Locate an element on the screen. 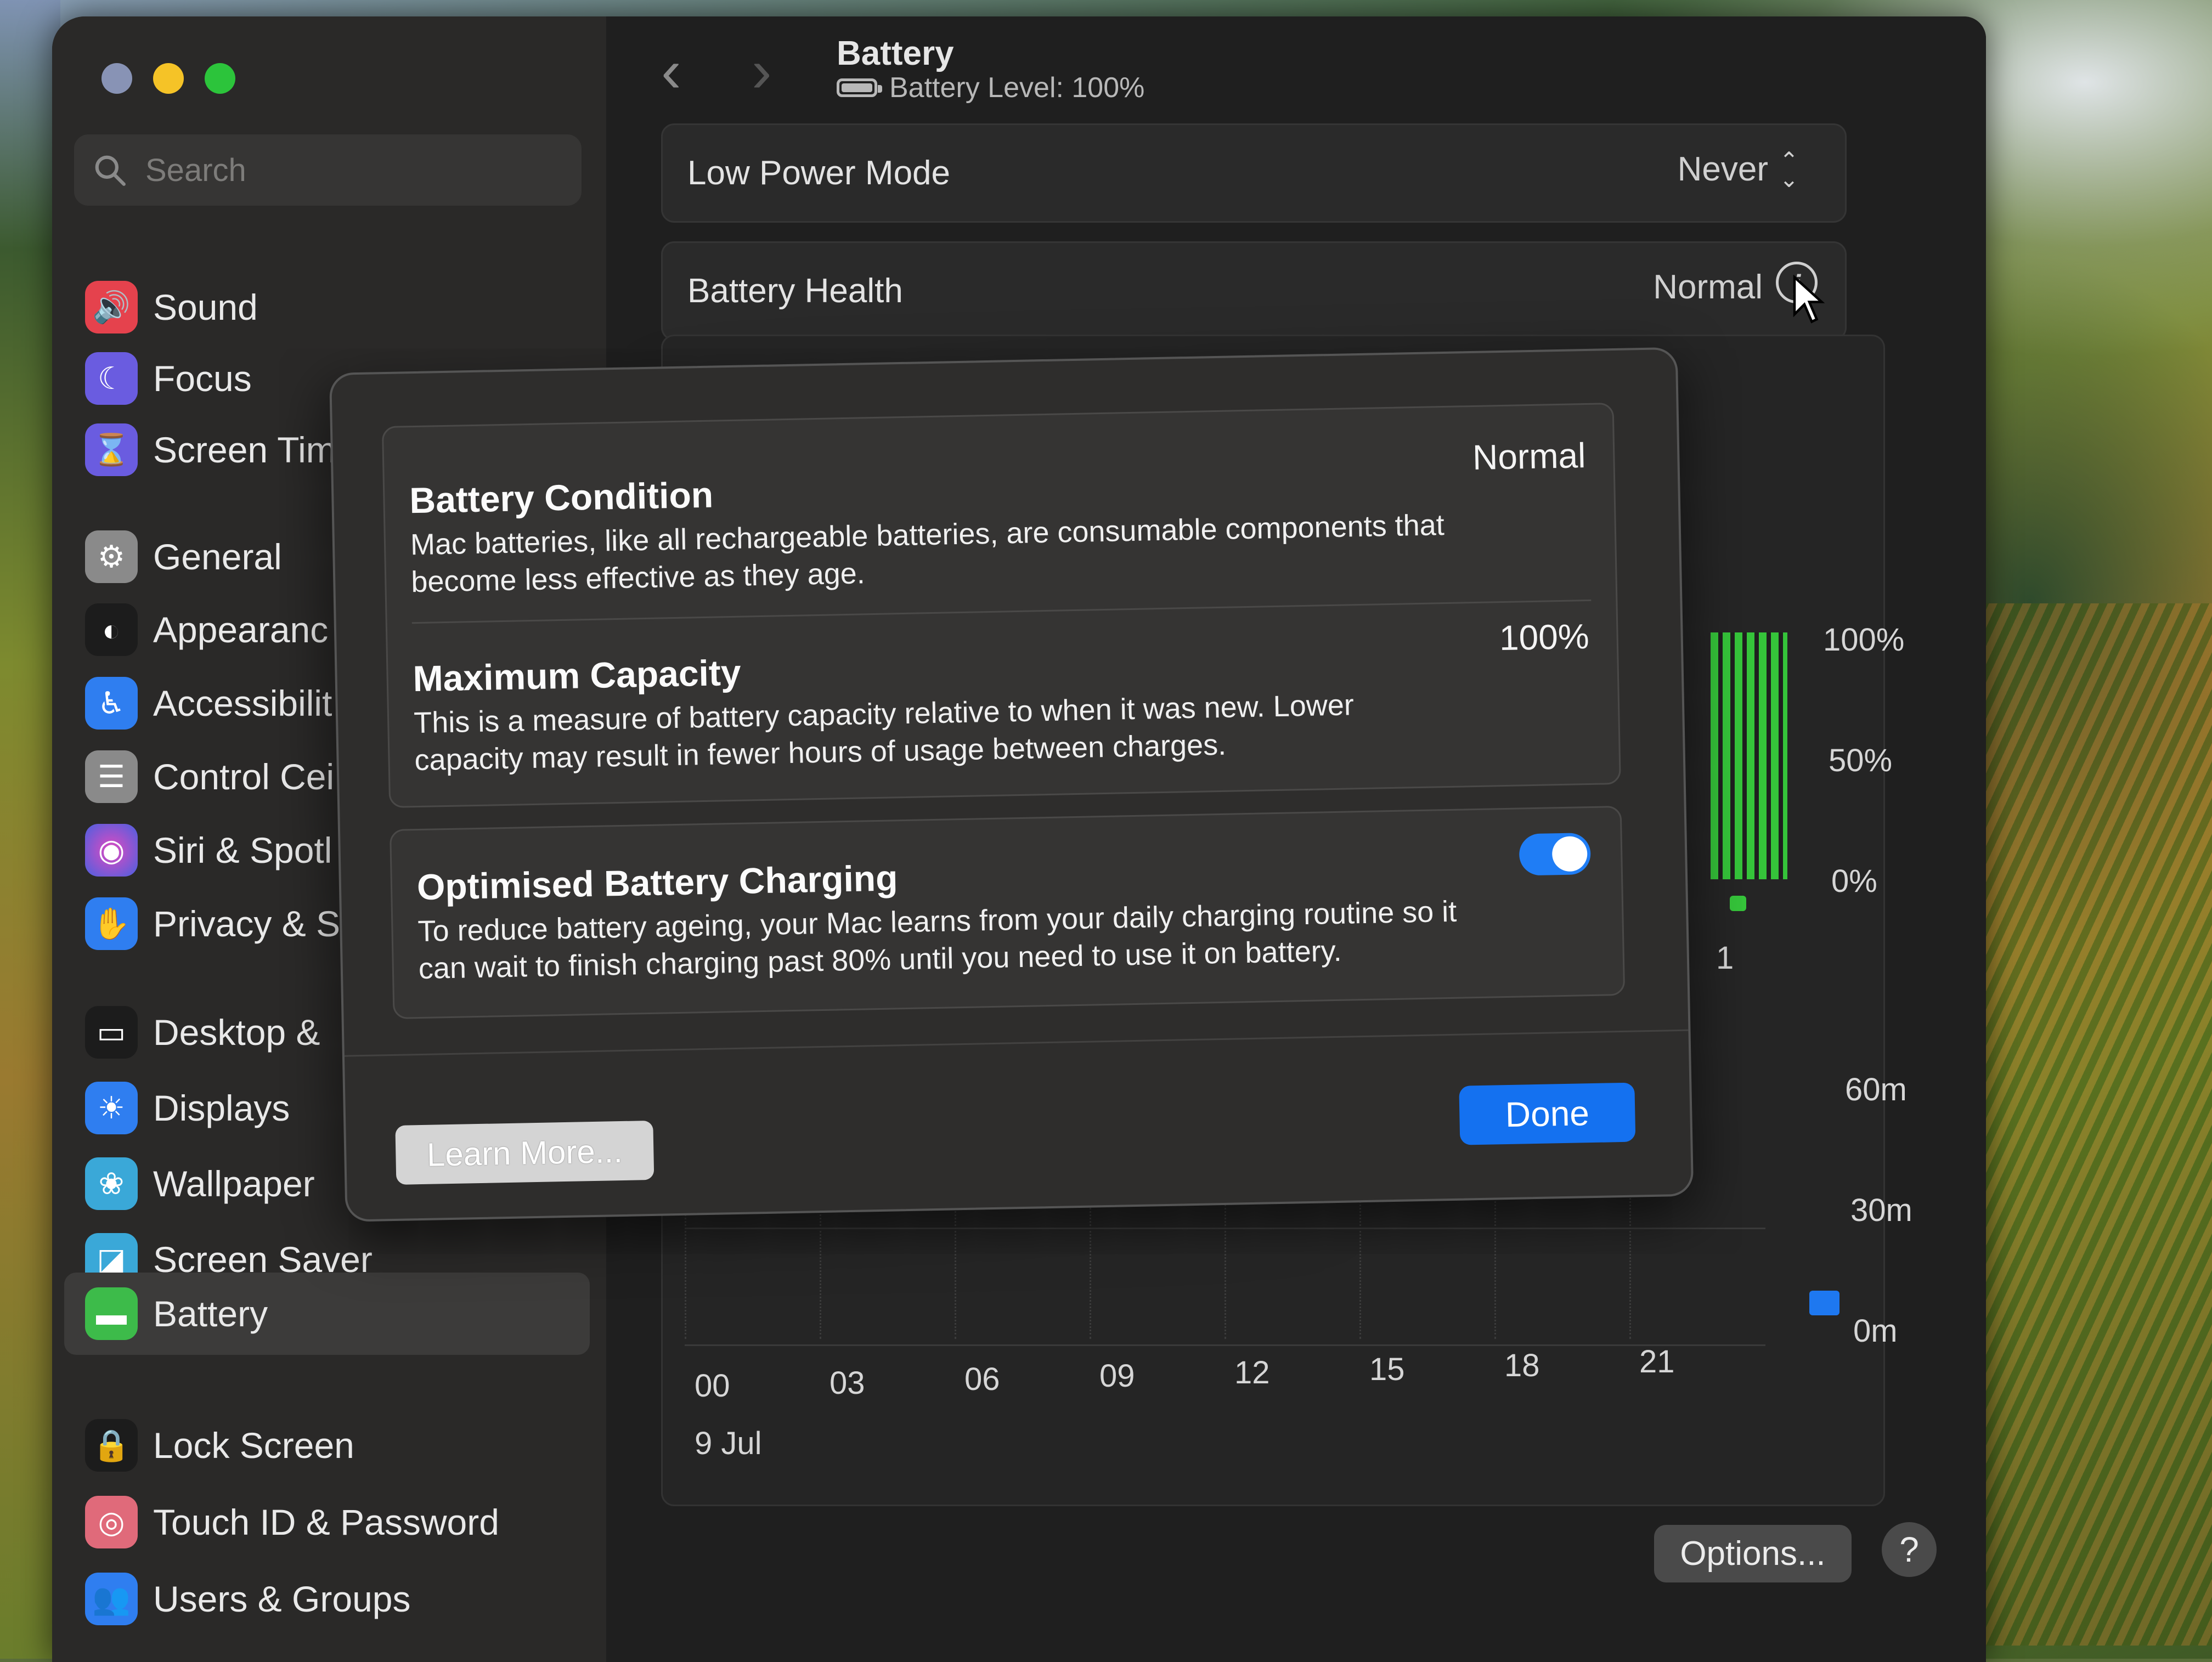  mouse-cursor-icon is located at coordinates (1809, 299).